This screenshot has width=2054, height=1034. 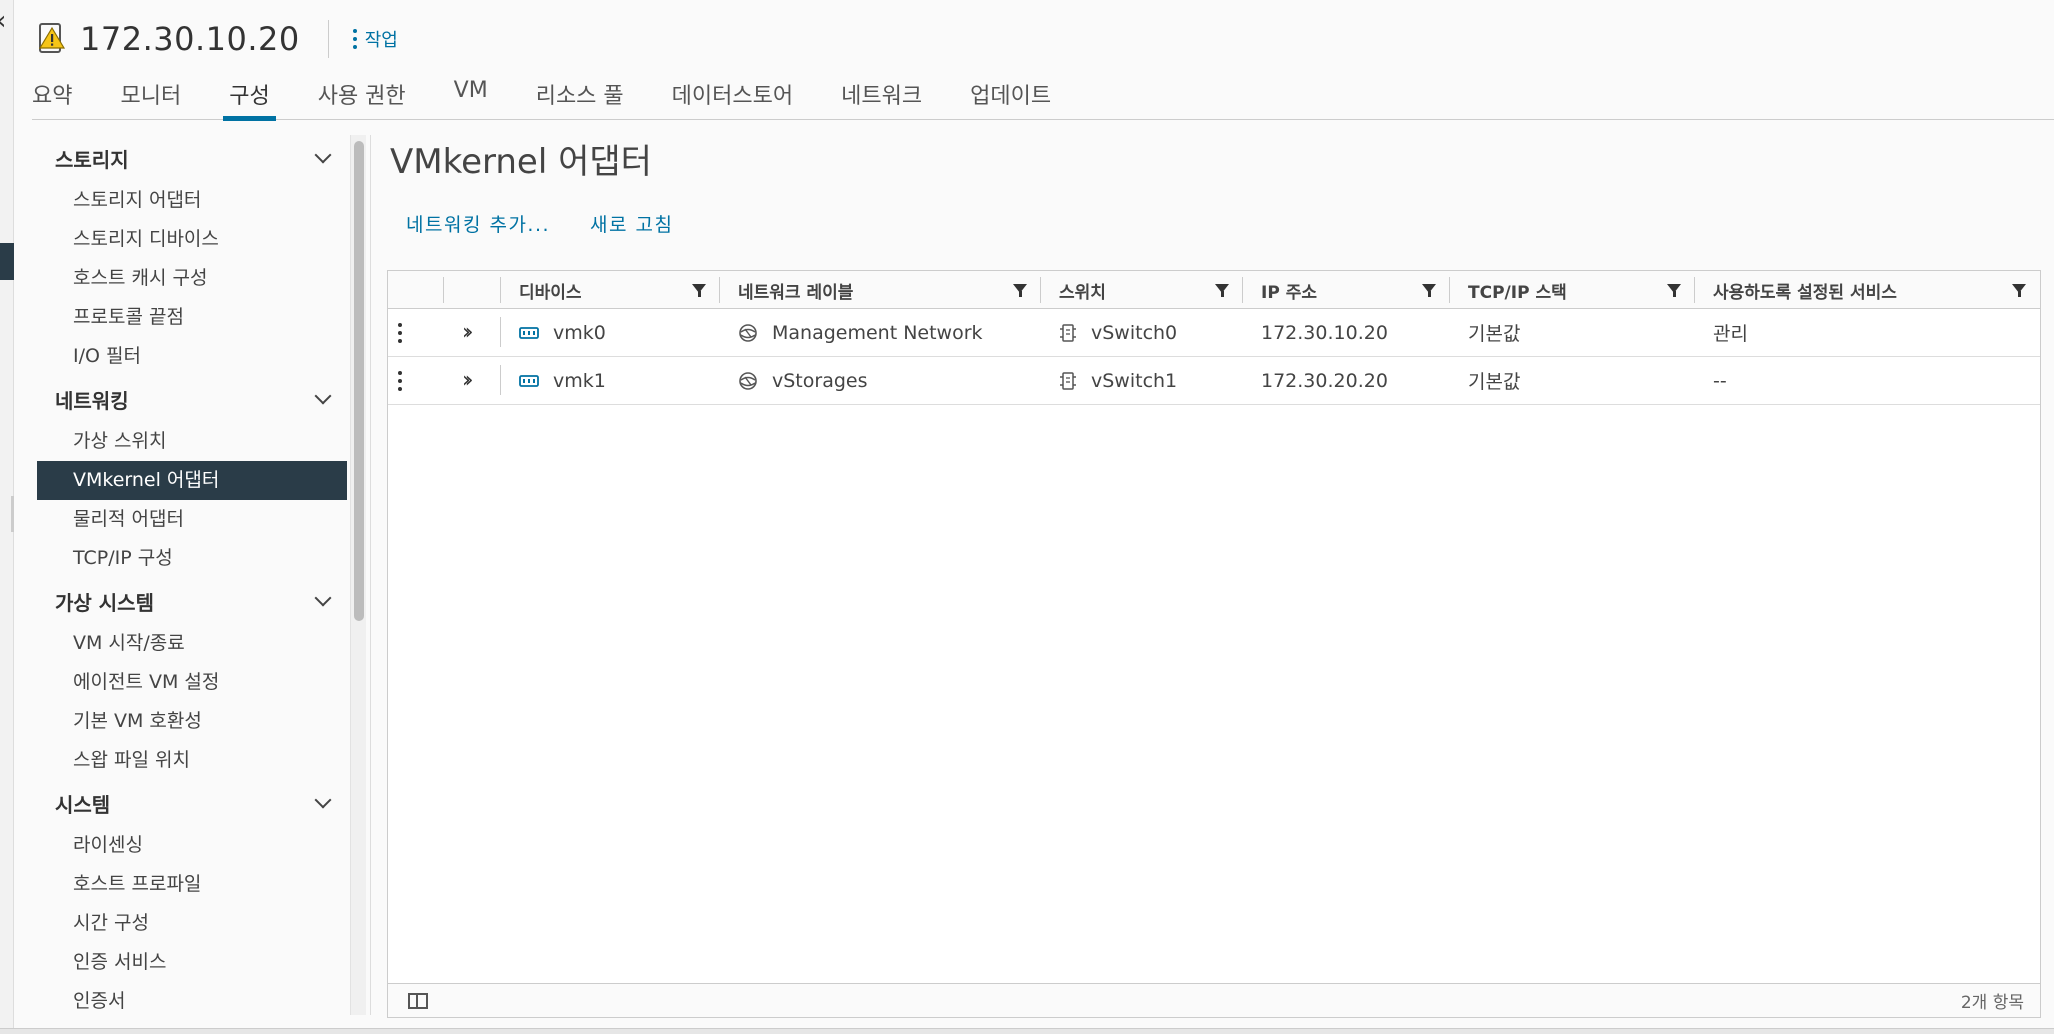 What do you see at coordinates (192, 884) in the screenshot?
I see `sidebar-item-host-profile: 호스트 프로파일` at bounding box center [192, 884].